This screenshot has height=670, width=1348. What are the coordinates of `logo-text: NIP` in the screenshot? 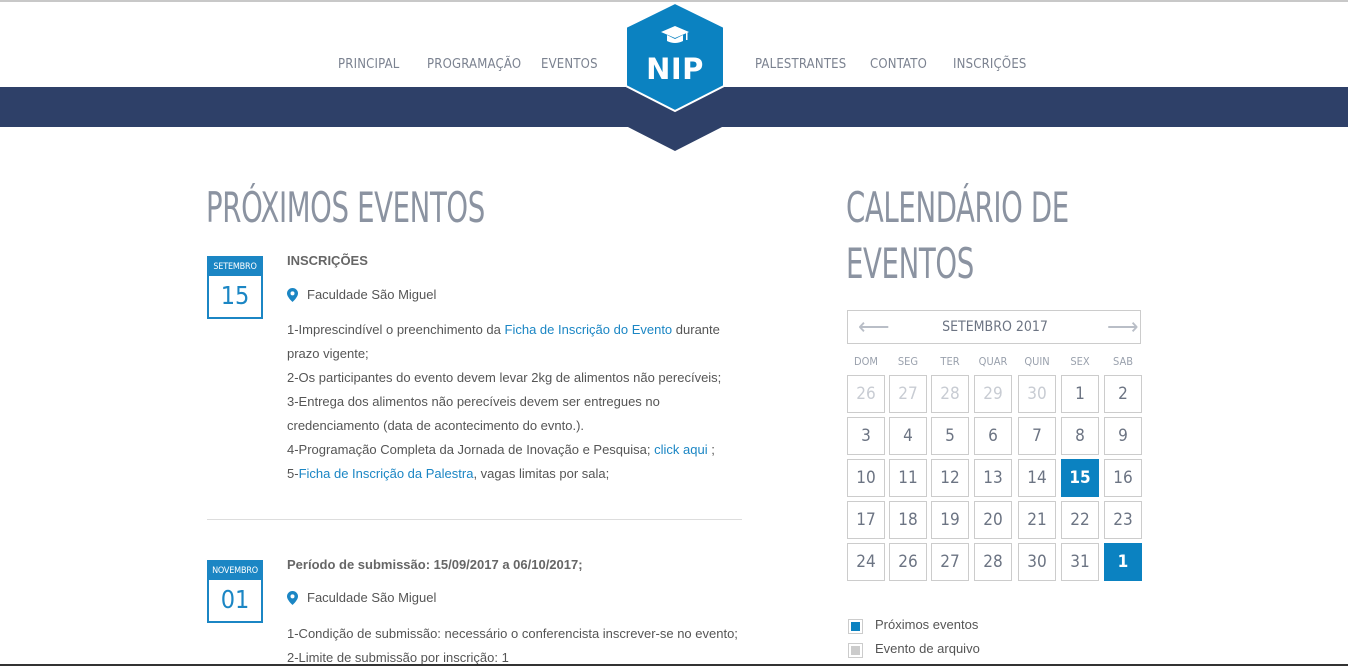 It's located at (675, 69).